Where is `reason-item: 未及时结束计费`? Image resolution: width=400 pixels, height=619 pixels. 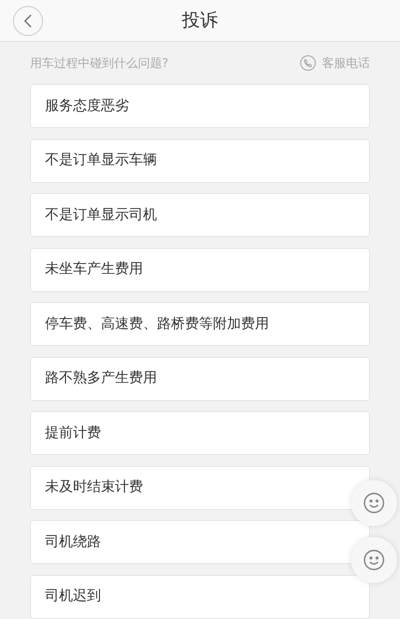 reason-item: 未及时结束计费 is located at coordinates (200, 488).